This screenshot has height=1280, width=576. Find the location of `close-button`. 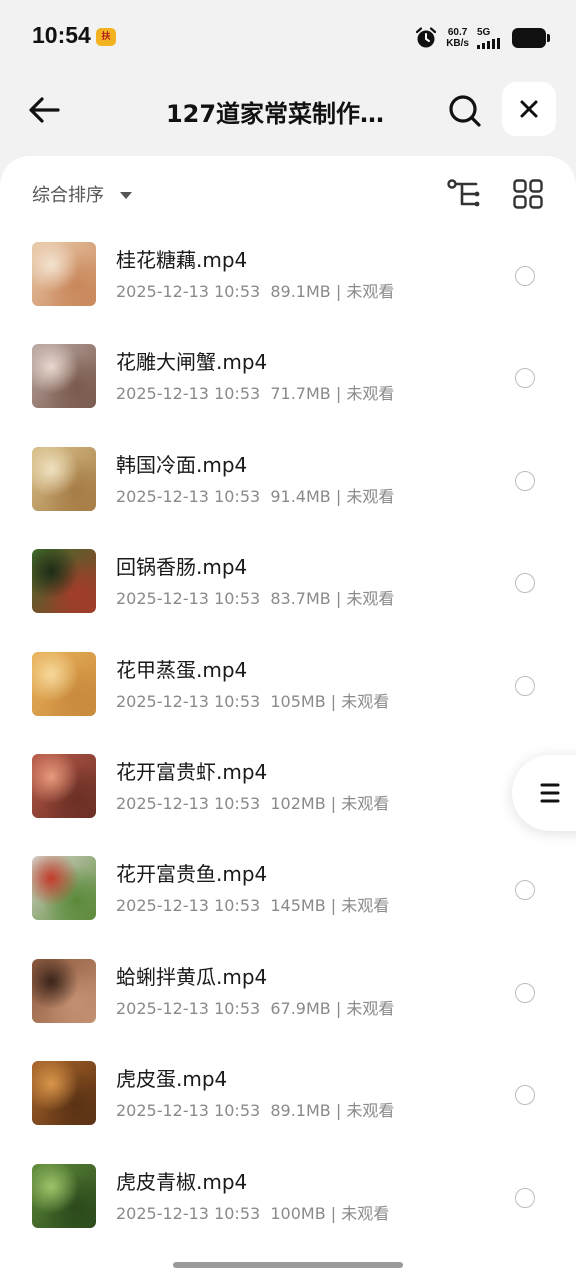

close-button is located at coordinates (529, 109).